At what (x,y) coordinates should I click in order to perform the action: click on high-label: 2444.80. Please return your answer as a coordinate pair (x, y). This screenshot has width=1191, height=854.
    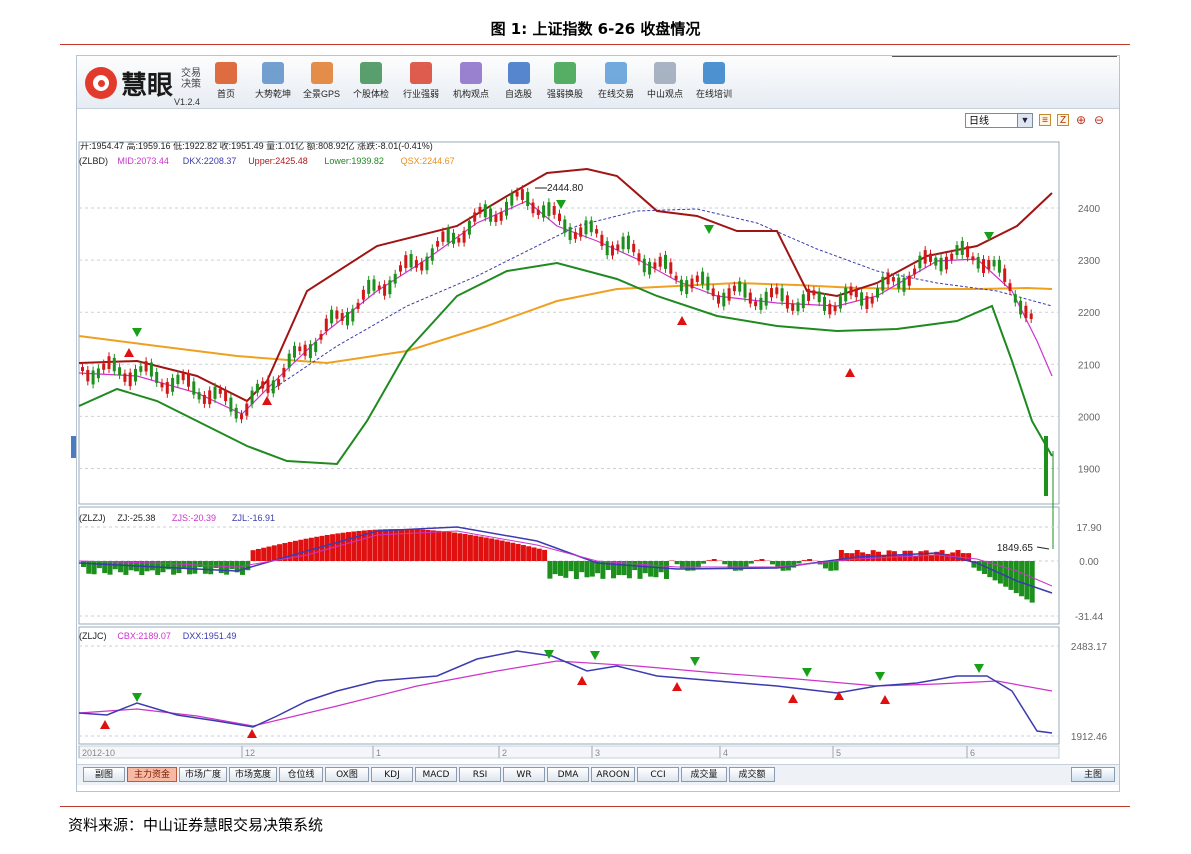
    Looking at the image, I should click on (565, 188).